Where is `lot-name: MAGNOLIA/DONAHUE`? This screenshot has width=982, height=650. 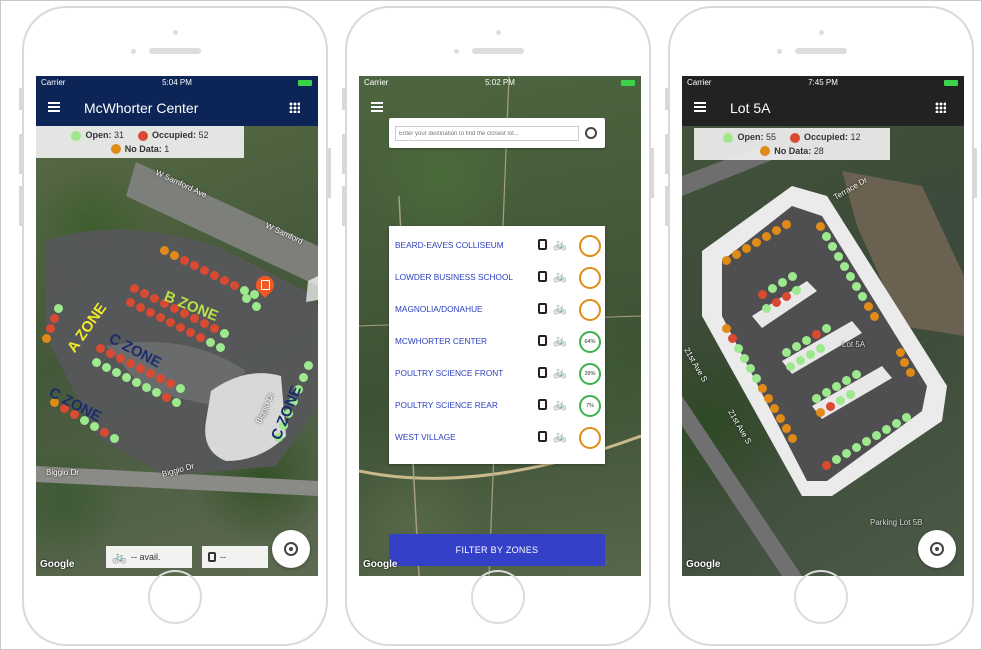
lot-name: MAGNOLIA/DONAHUE is located at coordinates (439, 309).